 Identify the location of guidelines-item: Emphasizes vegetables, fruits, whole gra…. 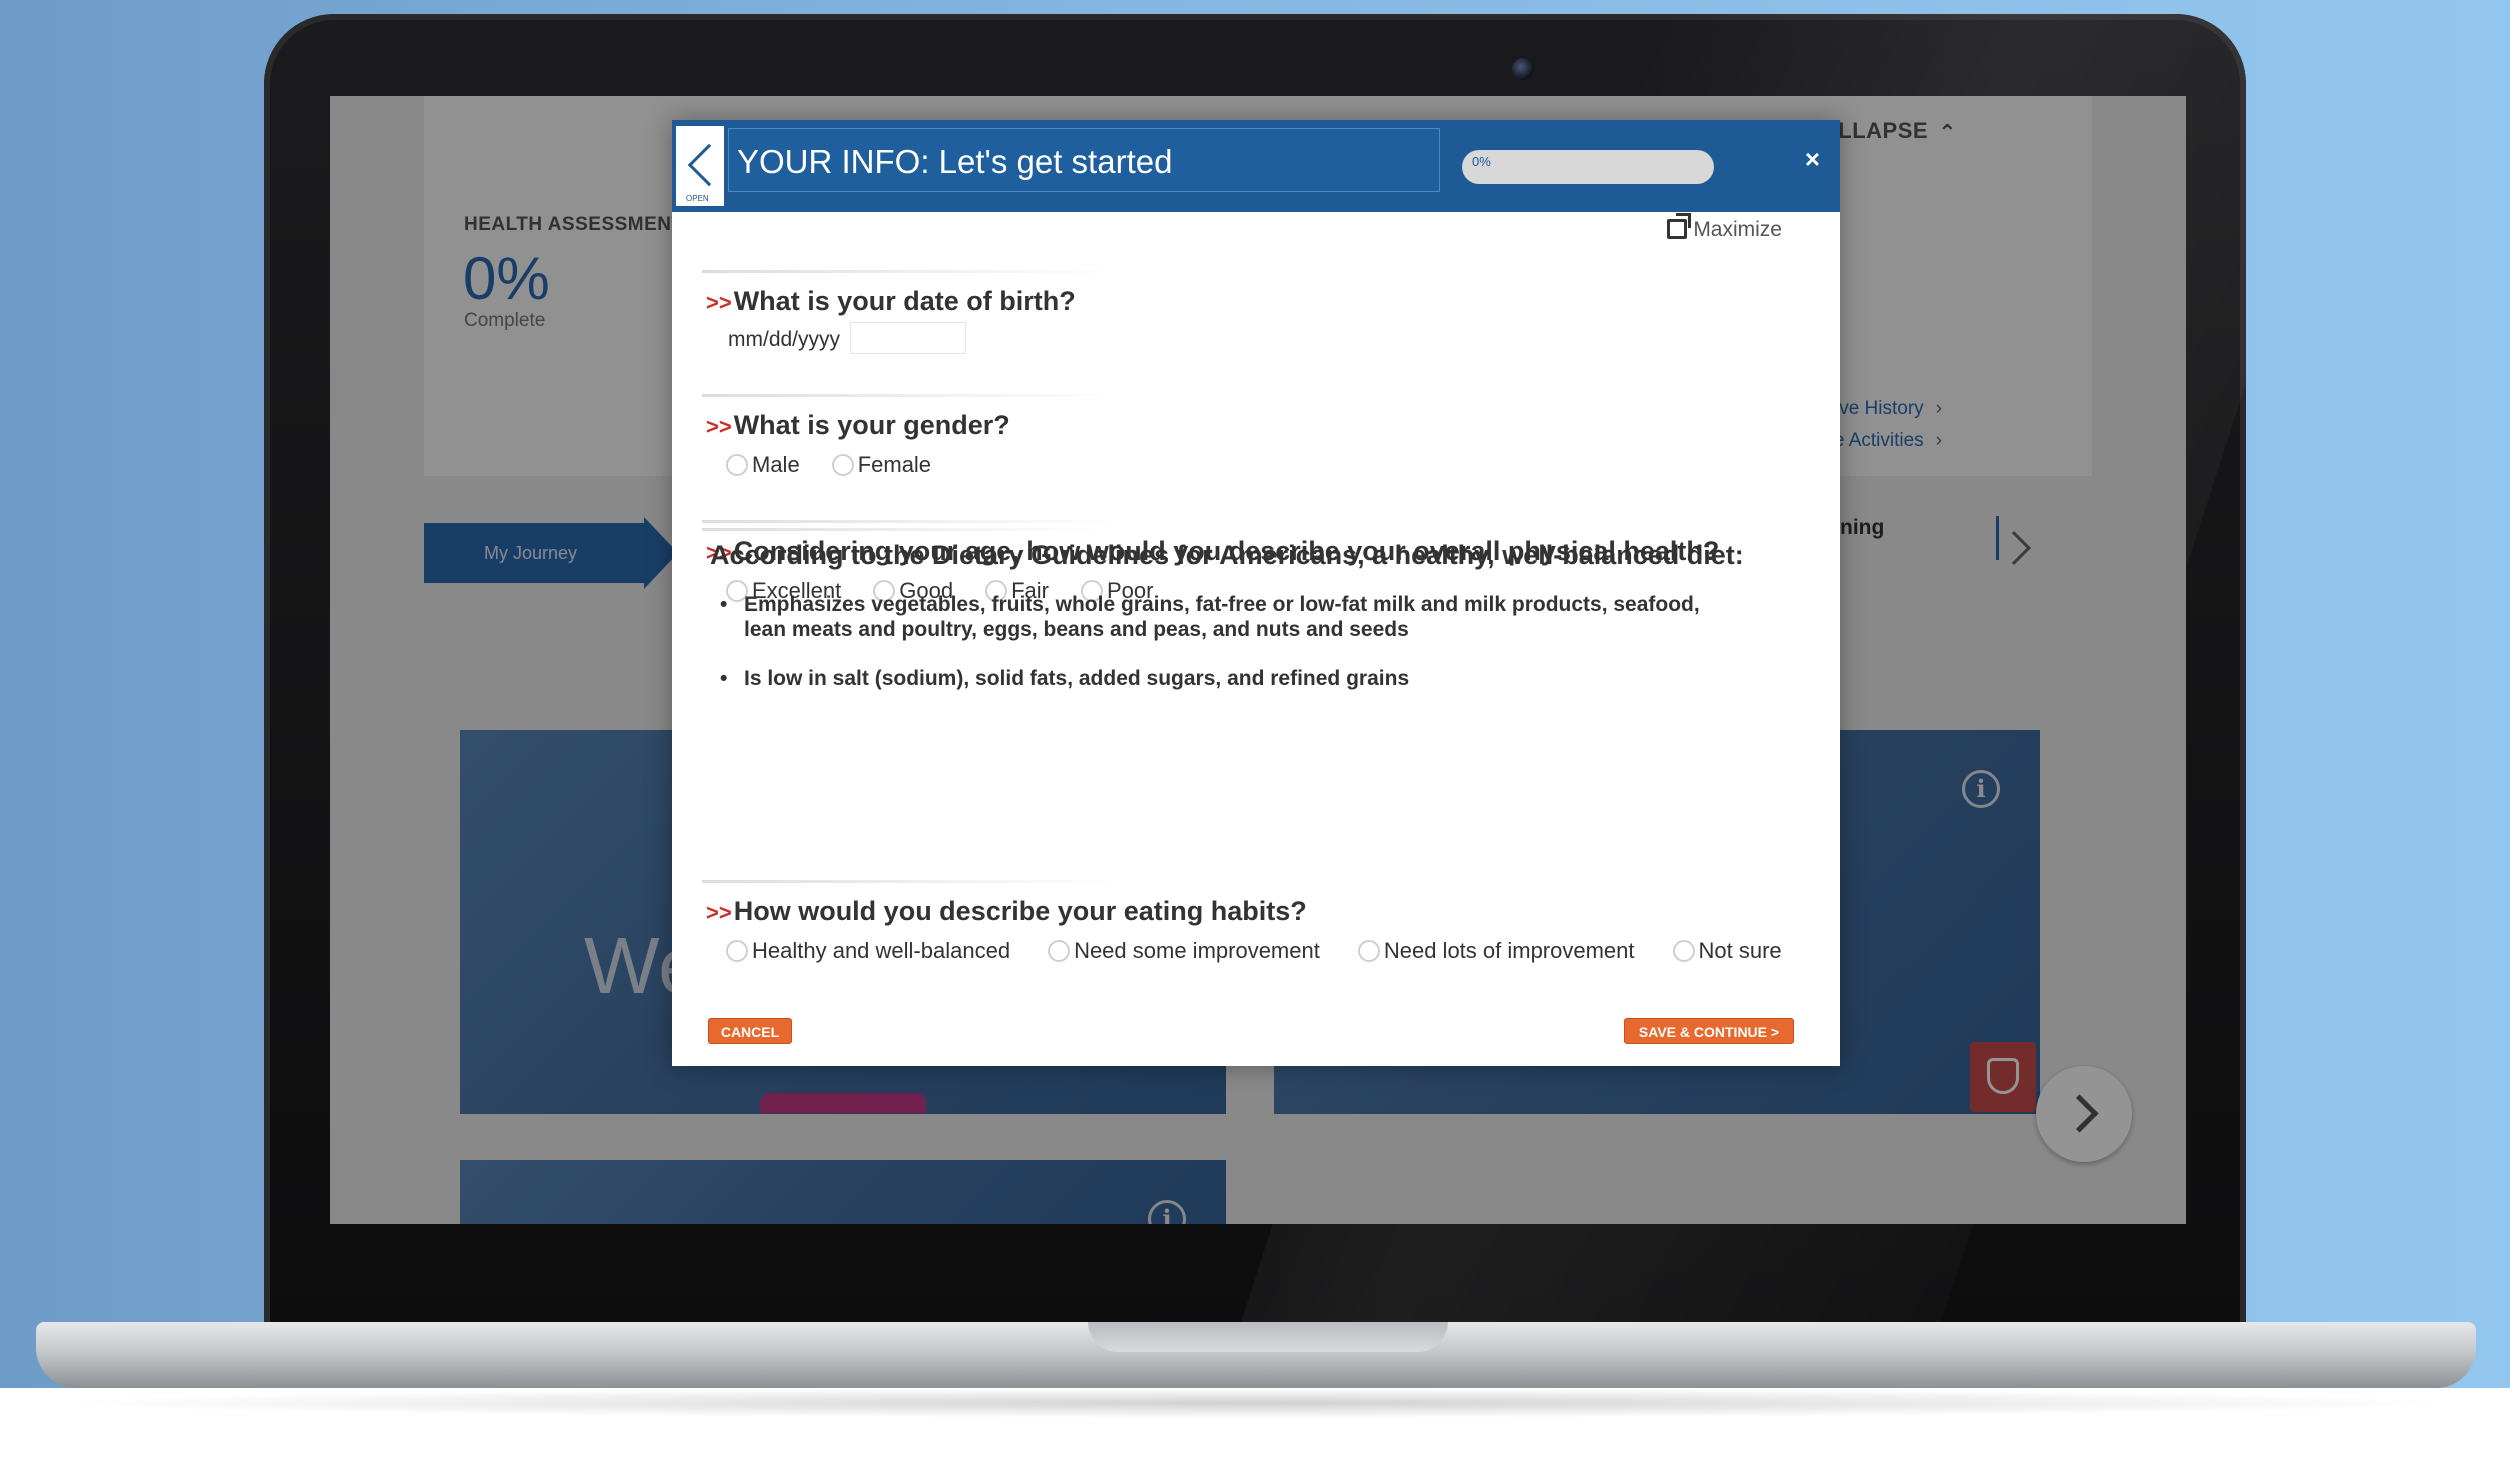
(1230, 617).